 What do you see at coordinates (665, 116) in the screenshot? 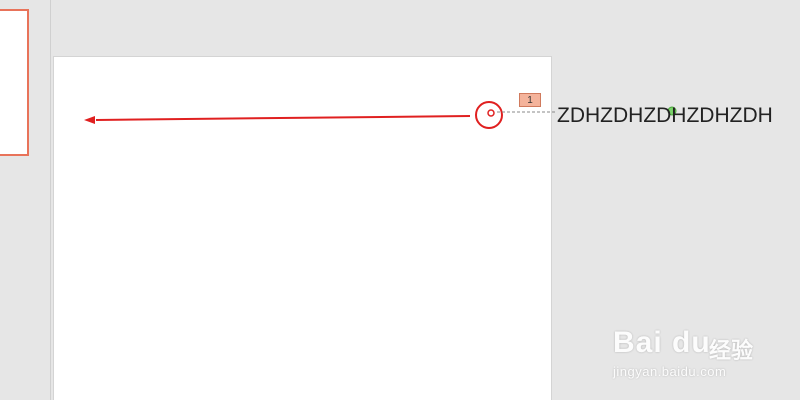
I see `animated-text-box: ZDHZDHZDHZDHZDH` at bounding box center [665, 116].